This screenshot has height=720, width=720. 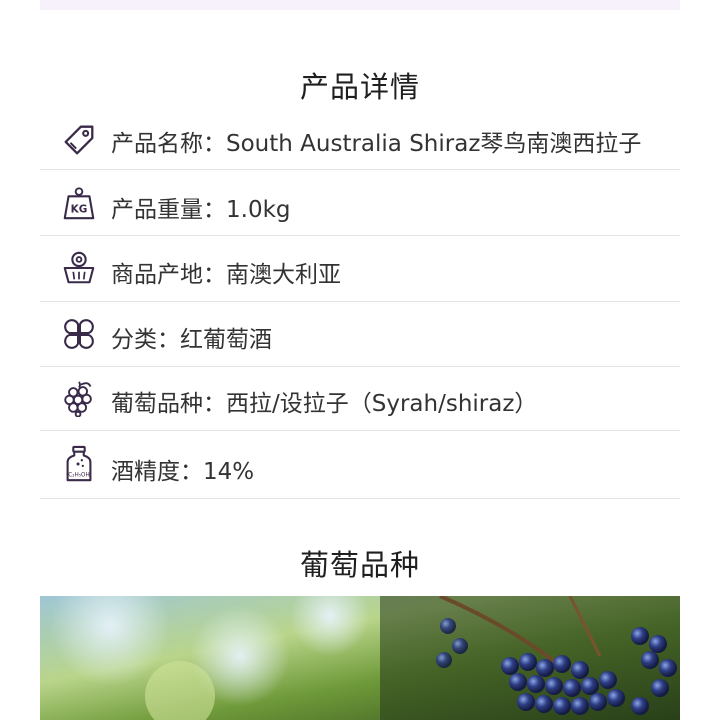 I want to click on detail-text: 商品产地：南澳大利亚, so click(x=226, y=275).